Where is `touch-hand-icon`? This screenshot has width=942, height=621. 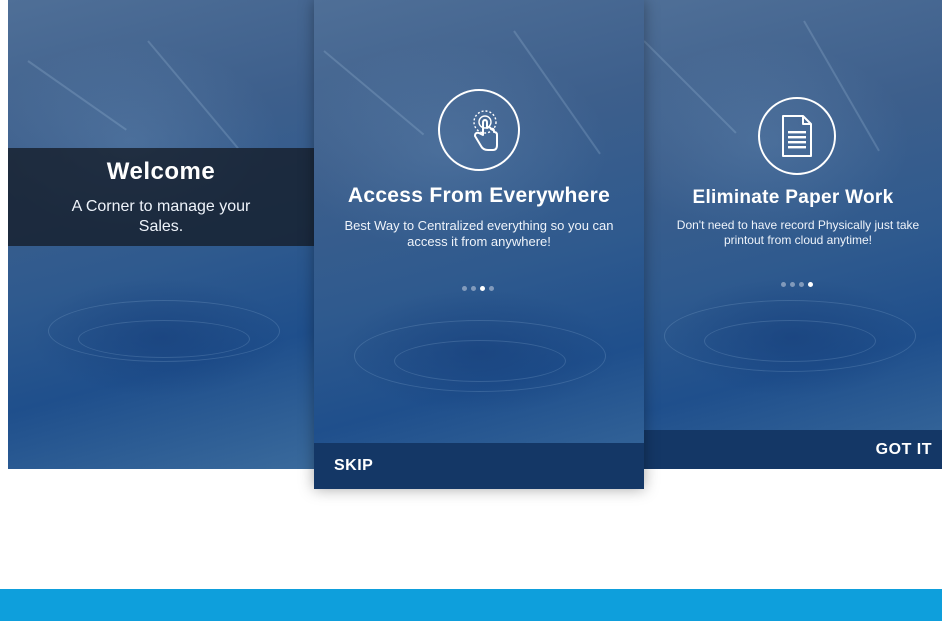 touch-hand-icon is located at coordinates (479, 130).